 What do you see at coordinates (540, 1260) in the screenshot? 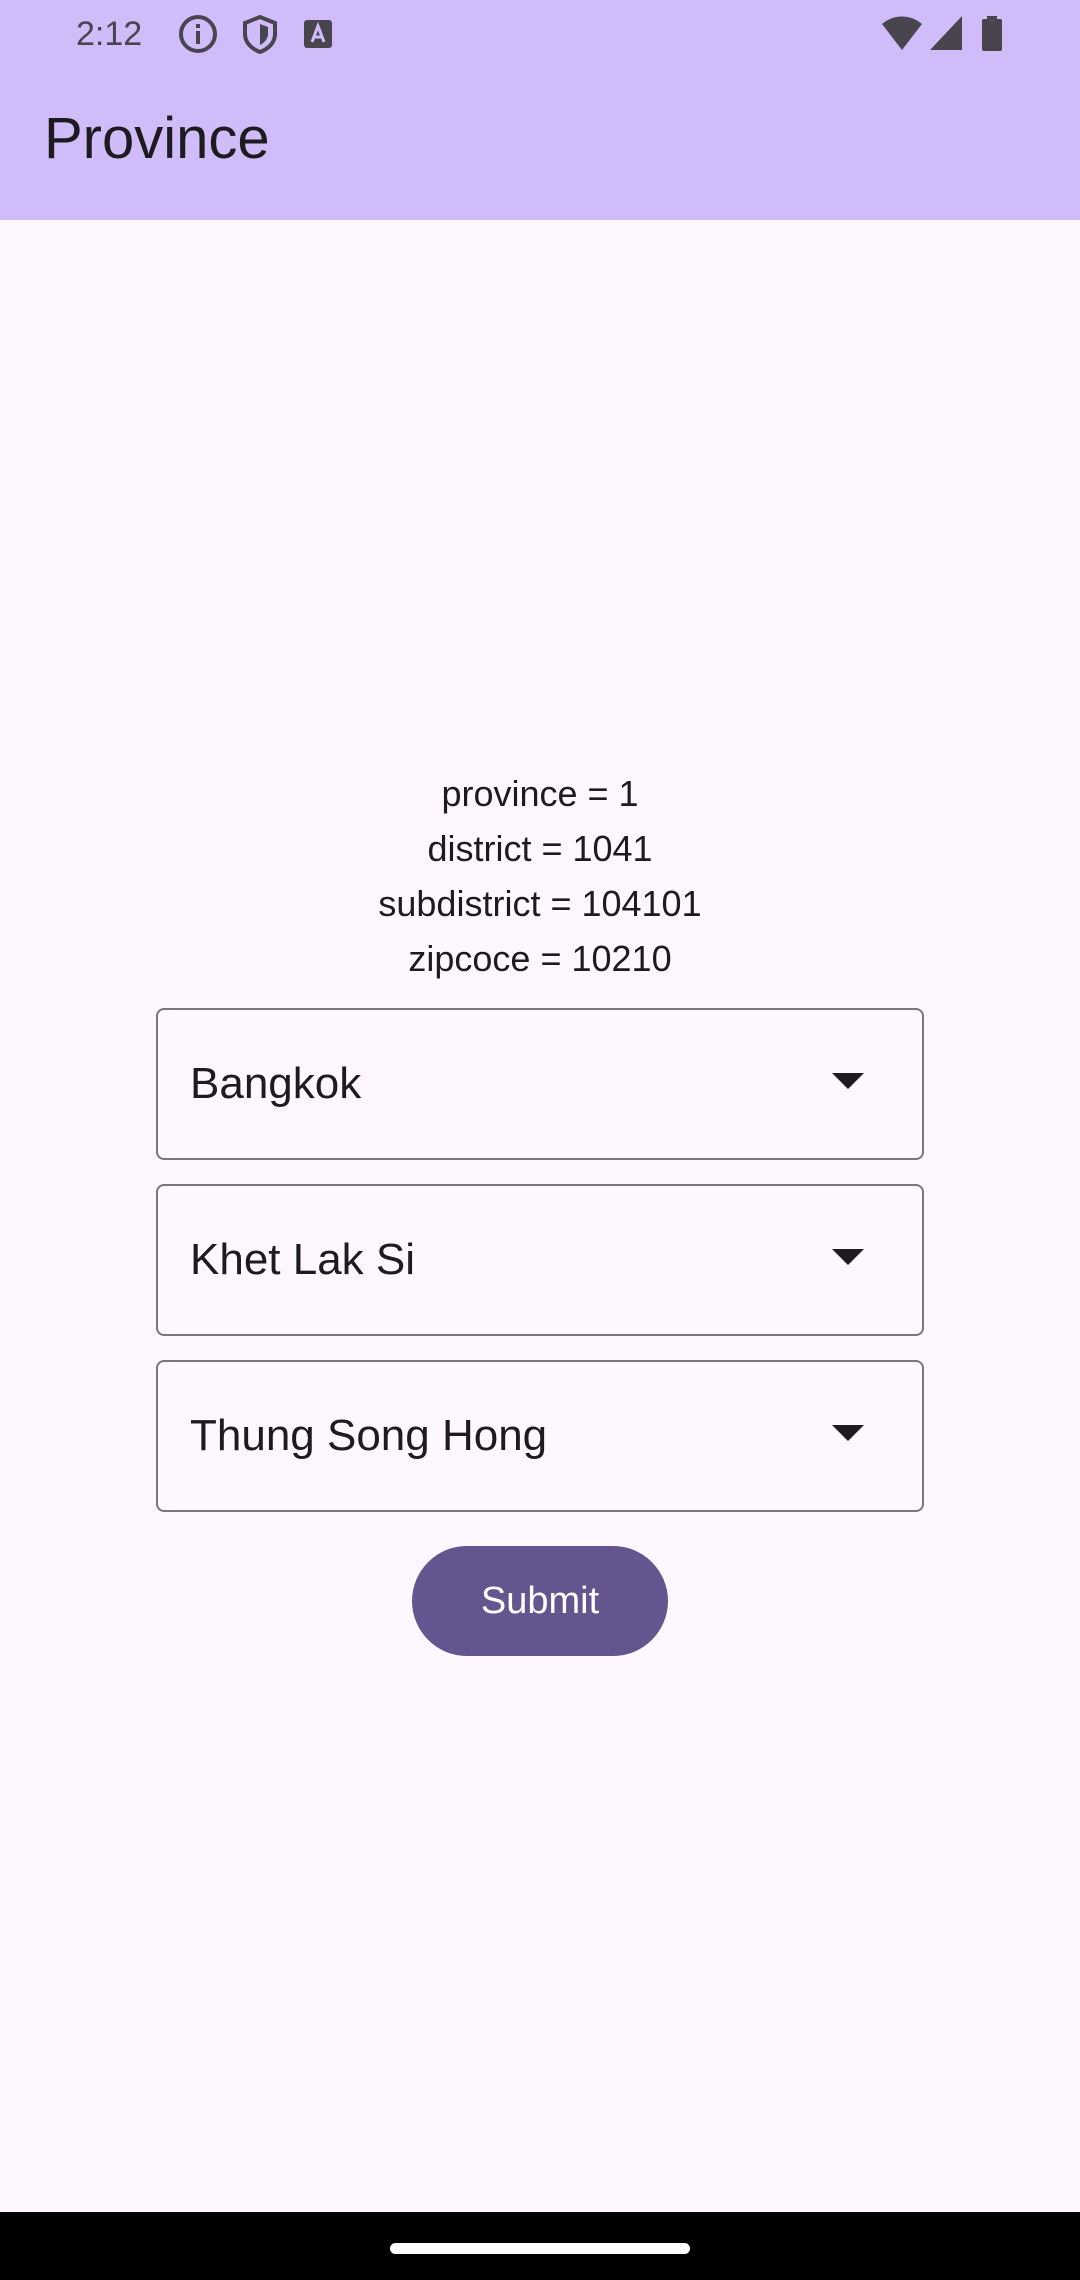
I see `district-dropdown: Khet Lak Si` at bounding box center [540, 1260].